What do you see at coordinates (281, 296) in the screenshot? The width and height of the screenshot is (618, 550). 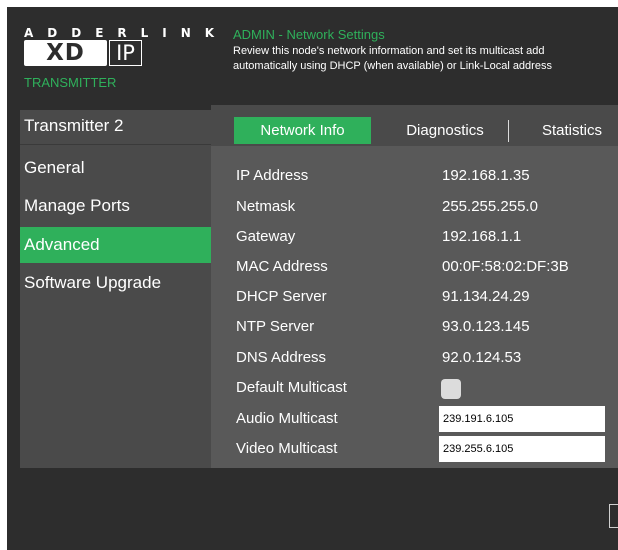 I see `dhcp-server-label: DHCP Server` at bounding box center [281, 296].